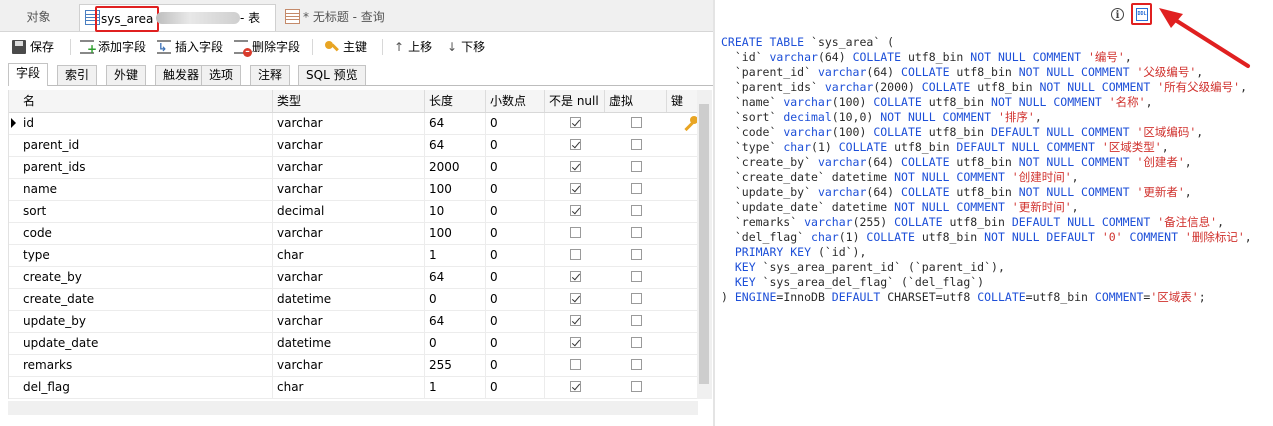 This screenshot has width=1273, height=426. Describe the element at coordinates (38, 17) in the screenshot. I see `tab-objects: 对象` at that location.